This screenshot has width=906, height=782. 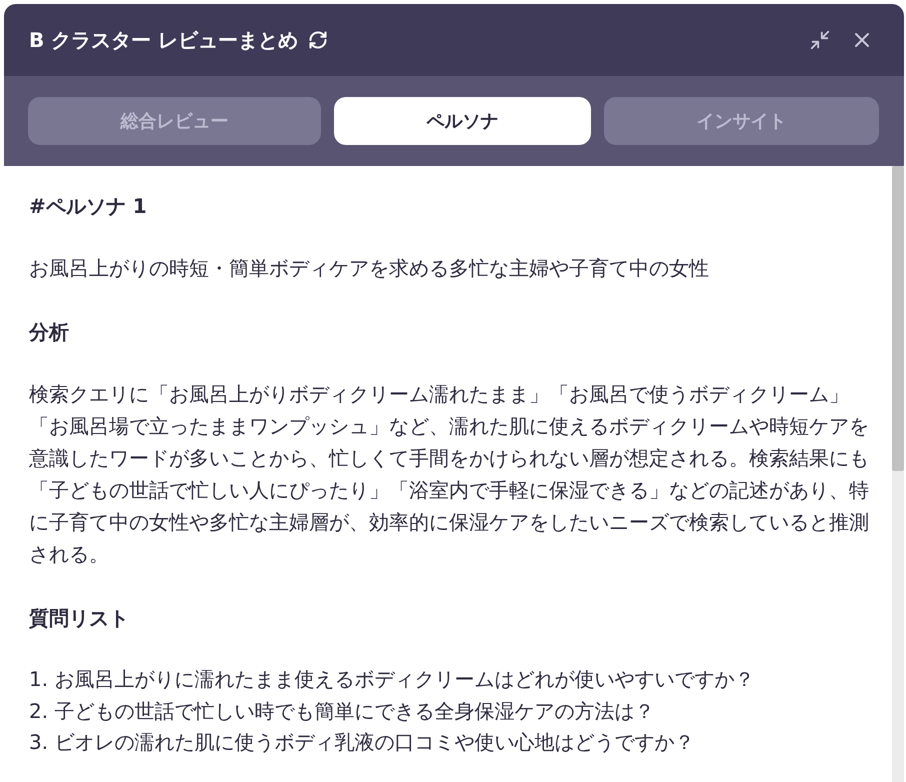 What do you see at coordinates (898, 318) in the screenshot?
I see `scrollbar-thumb` at bounding box center [898, 318].